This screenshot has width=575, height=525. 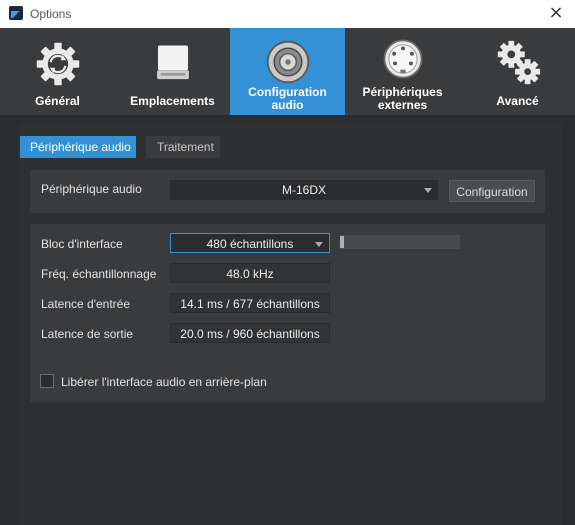 I want to click on window-title: Options, so click(x=51, y=14).